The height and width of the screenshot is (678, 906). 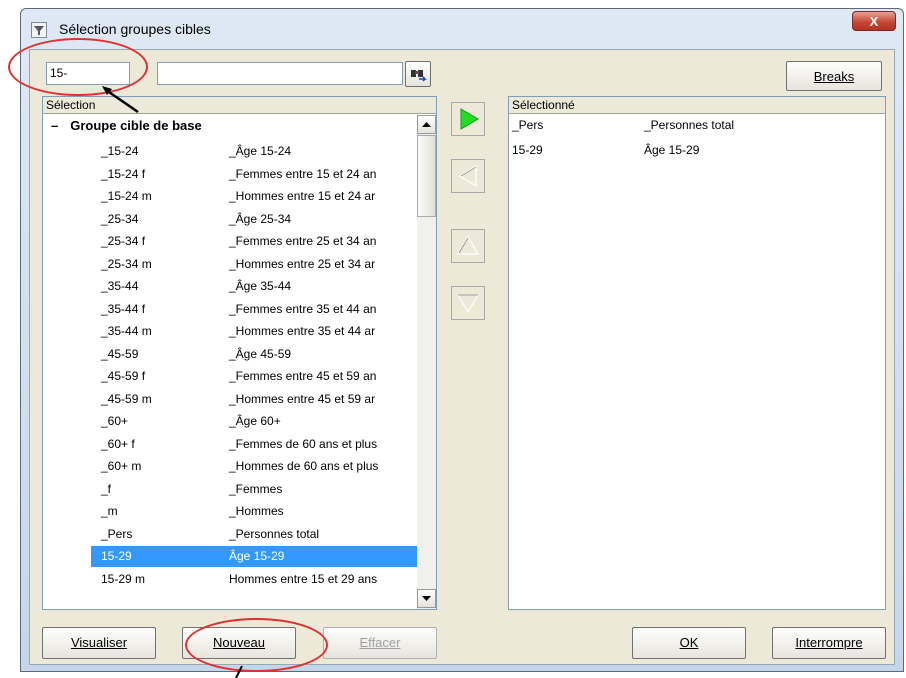 I want to click on list-item: _35-44 f _Femmes entre 35 et 44 an, so click(x=259, y=309).